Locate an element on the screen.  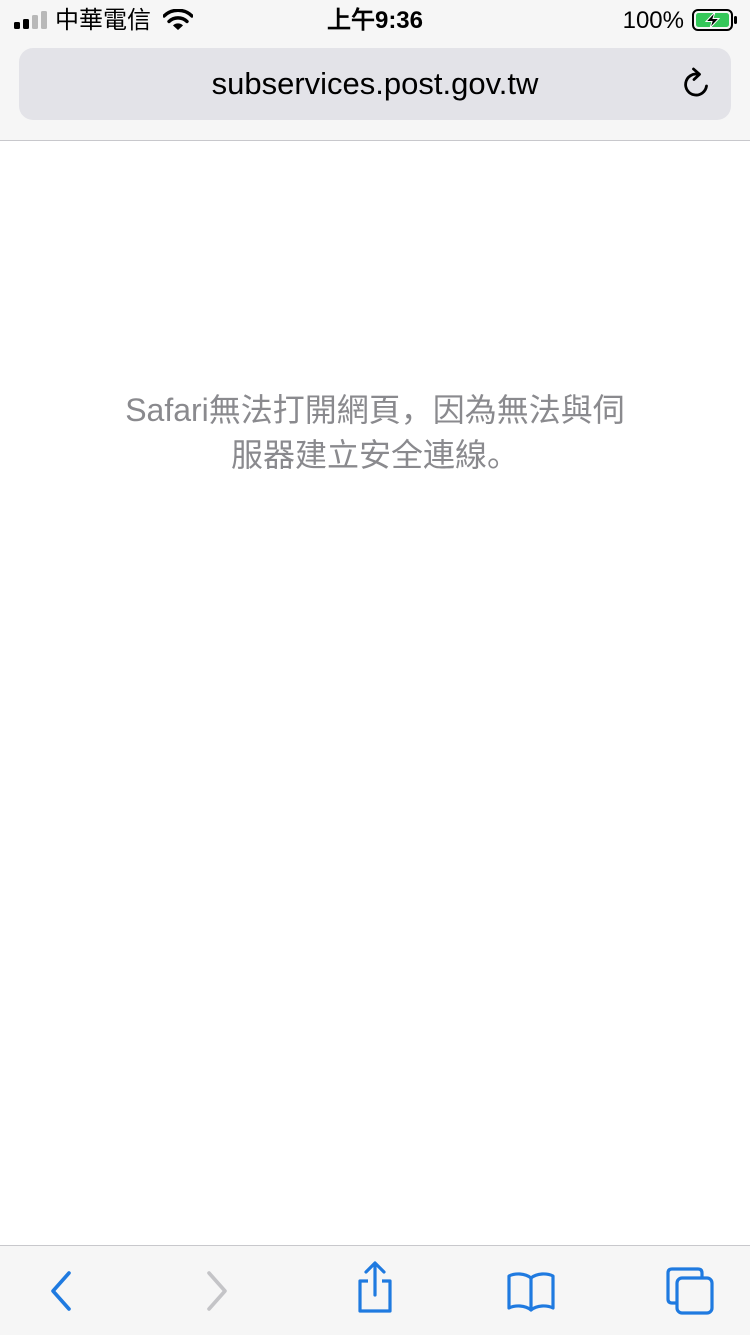
reload-icon is located at coordinates (697, 84).